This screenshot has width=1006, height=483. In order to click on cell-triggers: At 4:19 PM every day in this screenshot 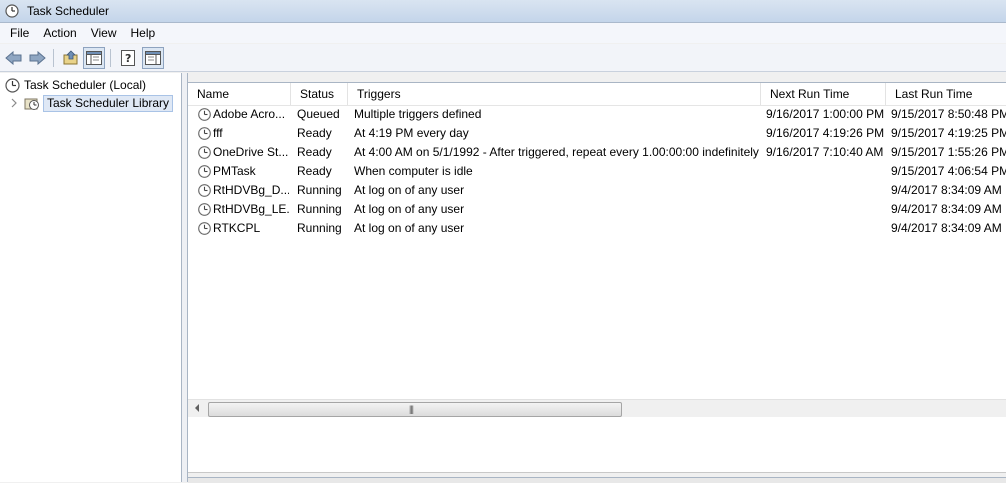, I will do `click(411, 133)`.